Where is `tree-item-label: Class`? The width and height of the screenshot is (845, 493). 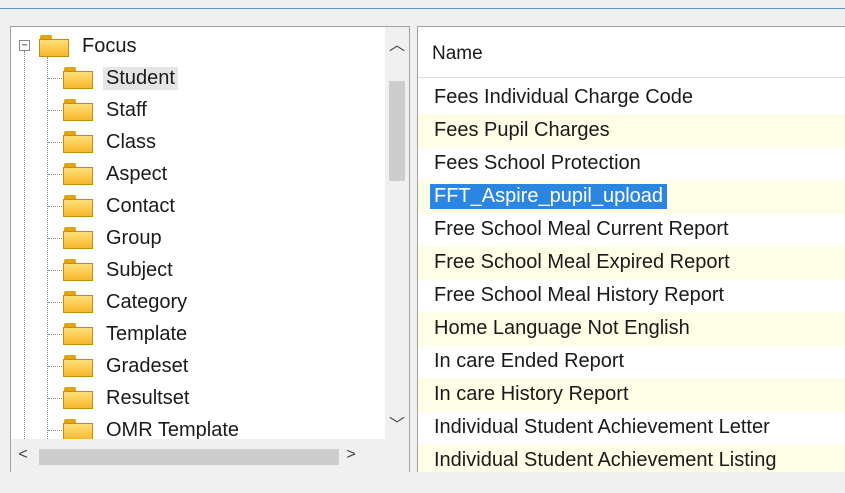
tree-item-label: Class is located at coordinates (131, 141).